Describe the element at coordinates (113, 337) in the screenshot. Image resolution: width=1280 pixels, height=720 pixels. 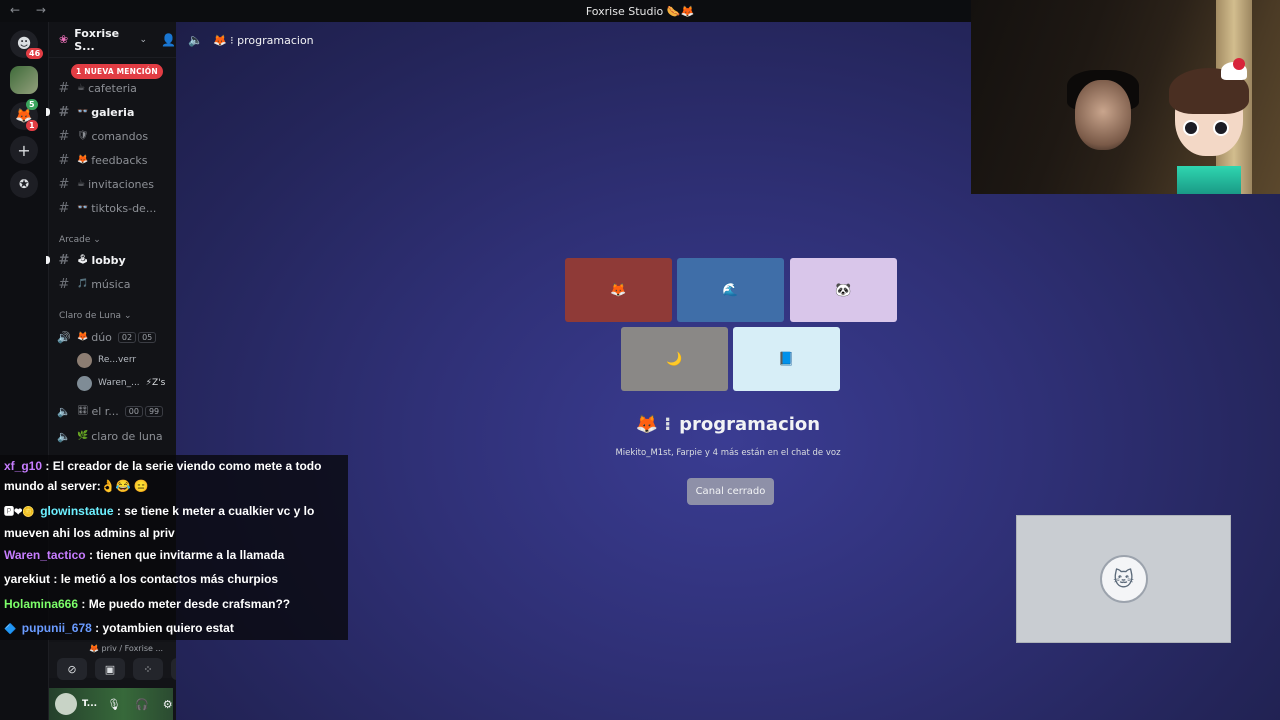
I see `voice-channel-duo: 🔊 🦊 dúo 02 05` at that location.